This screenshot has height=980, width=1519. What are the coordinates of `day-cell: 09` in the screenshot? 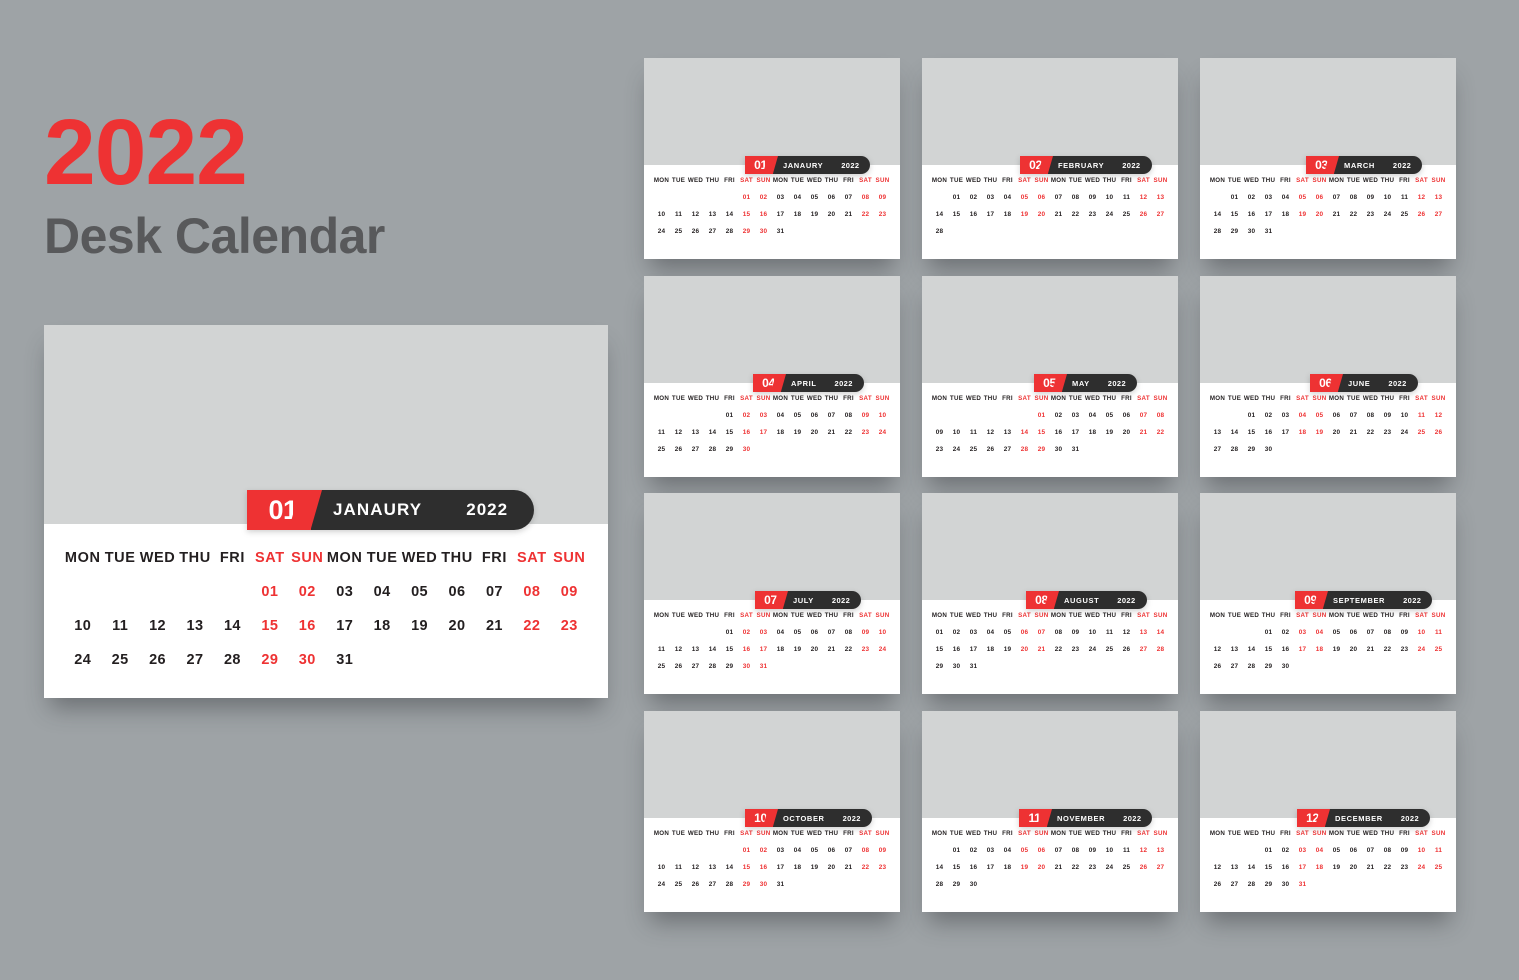 It's located at (1092, 850).